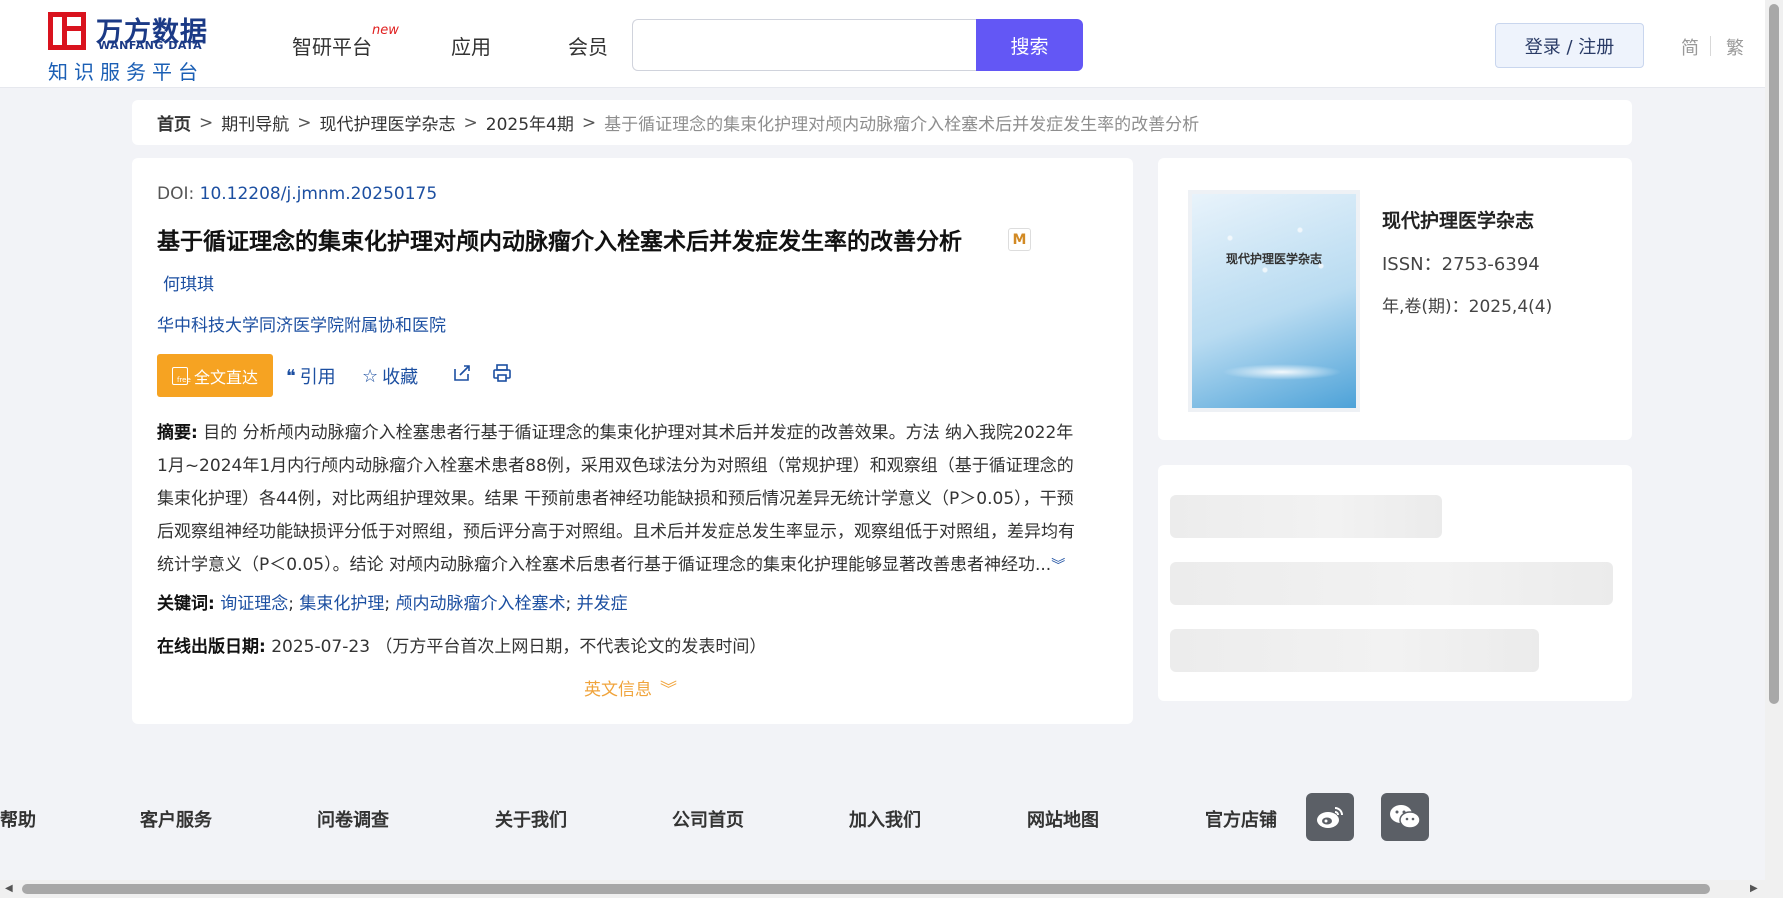 Image resolution: width=1783 pixels, height=898 pixels. What do you see at coordinates (1019, 239) in the screenshot?
I see `m-badge-icon: M` at bounding box center [1019, 239].